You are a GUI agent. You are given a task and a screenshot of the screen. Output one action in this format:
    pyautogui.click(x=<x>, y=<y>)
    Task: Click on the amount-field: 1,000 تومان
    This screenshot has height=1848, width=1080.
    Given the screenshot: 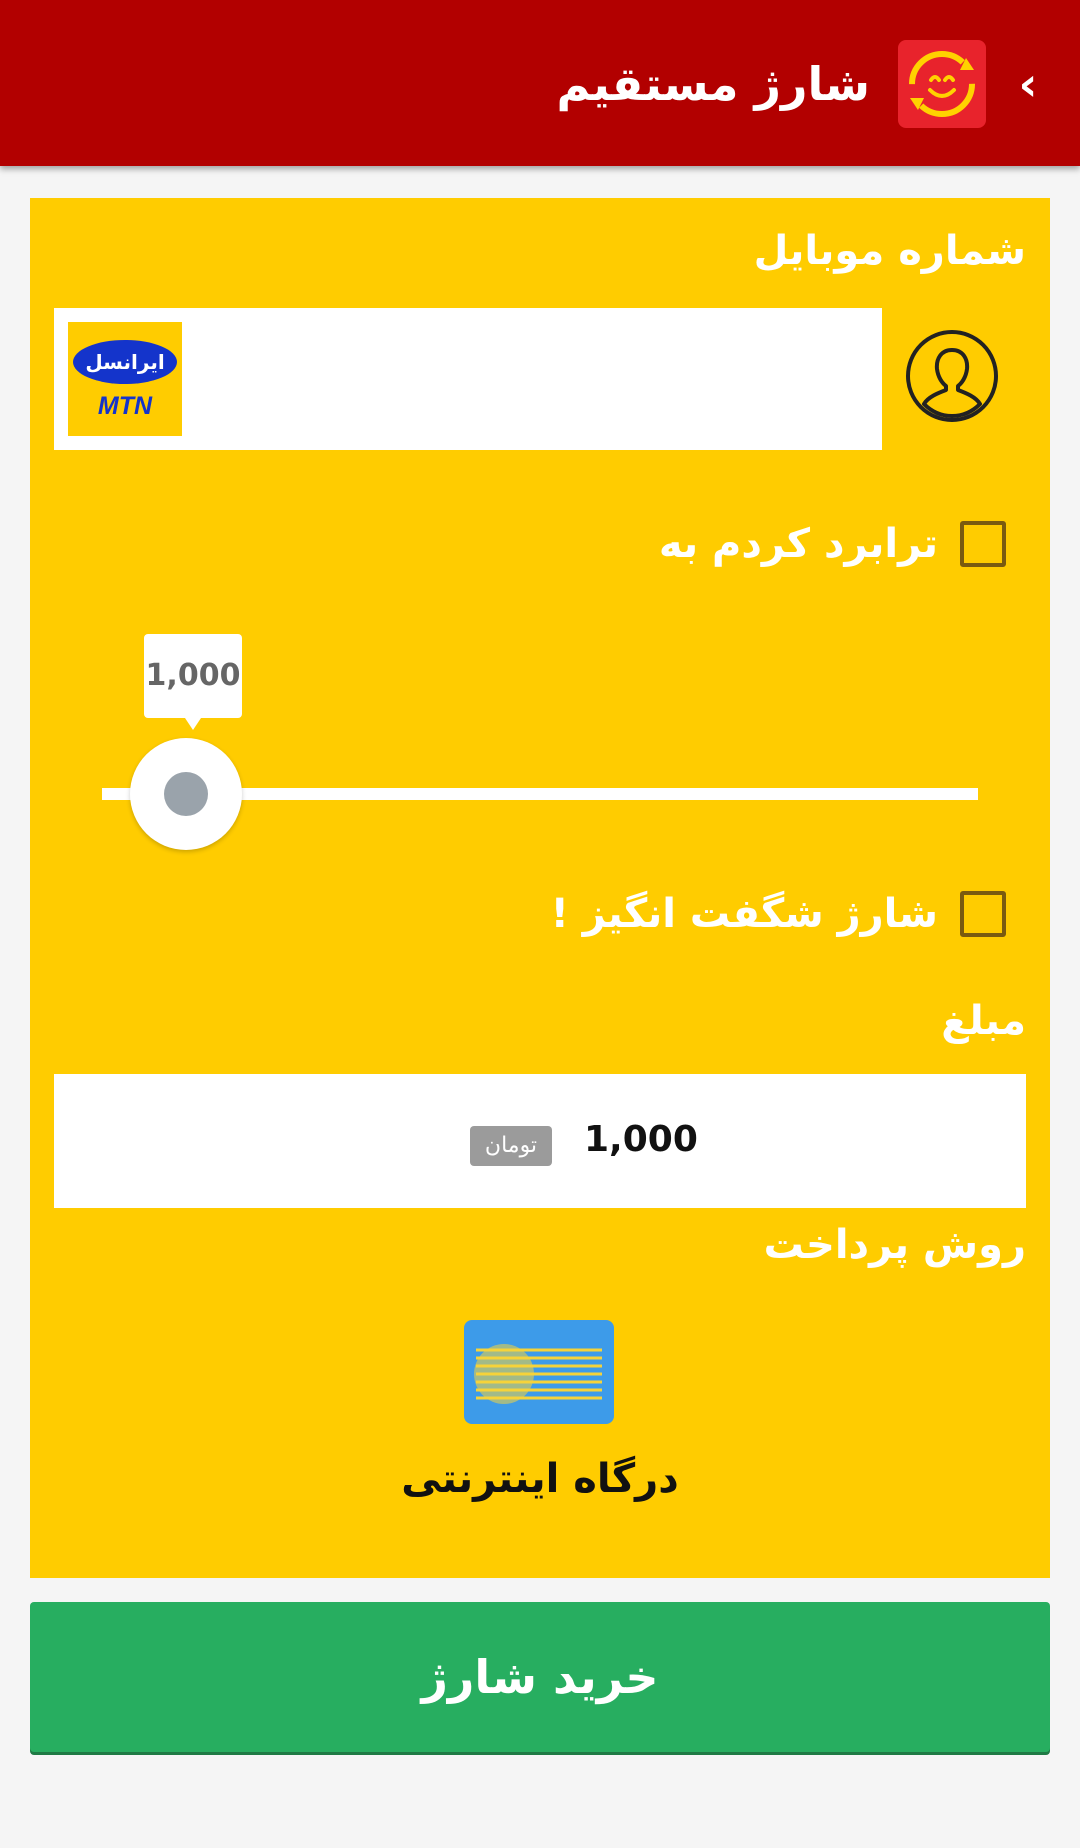 What is the action you would take?
    pyautogui.click(x=540, y=1141)
    